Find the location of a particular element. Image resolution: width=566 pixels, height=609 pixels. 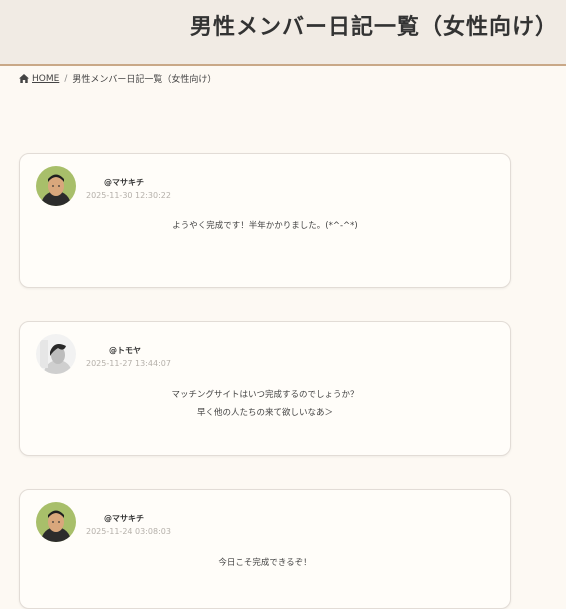

diary-line: ようやく完成です！半年かかりました。(*^-^*) is located at coordinates (265, 226).